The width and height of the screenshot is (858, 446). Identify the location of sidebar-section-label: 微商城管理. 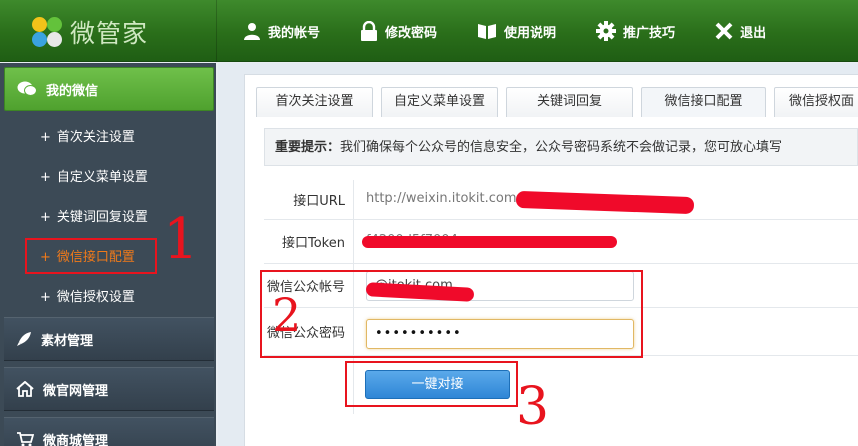
(76, 439).